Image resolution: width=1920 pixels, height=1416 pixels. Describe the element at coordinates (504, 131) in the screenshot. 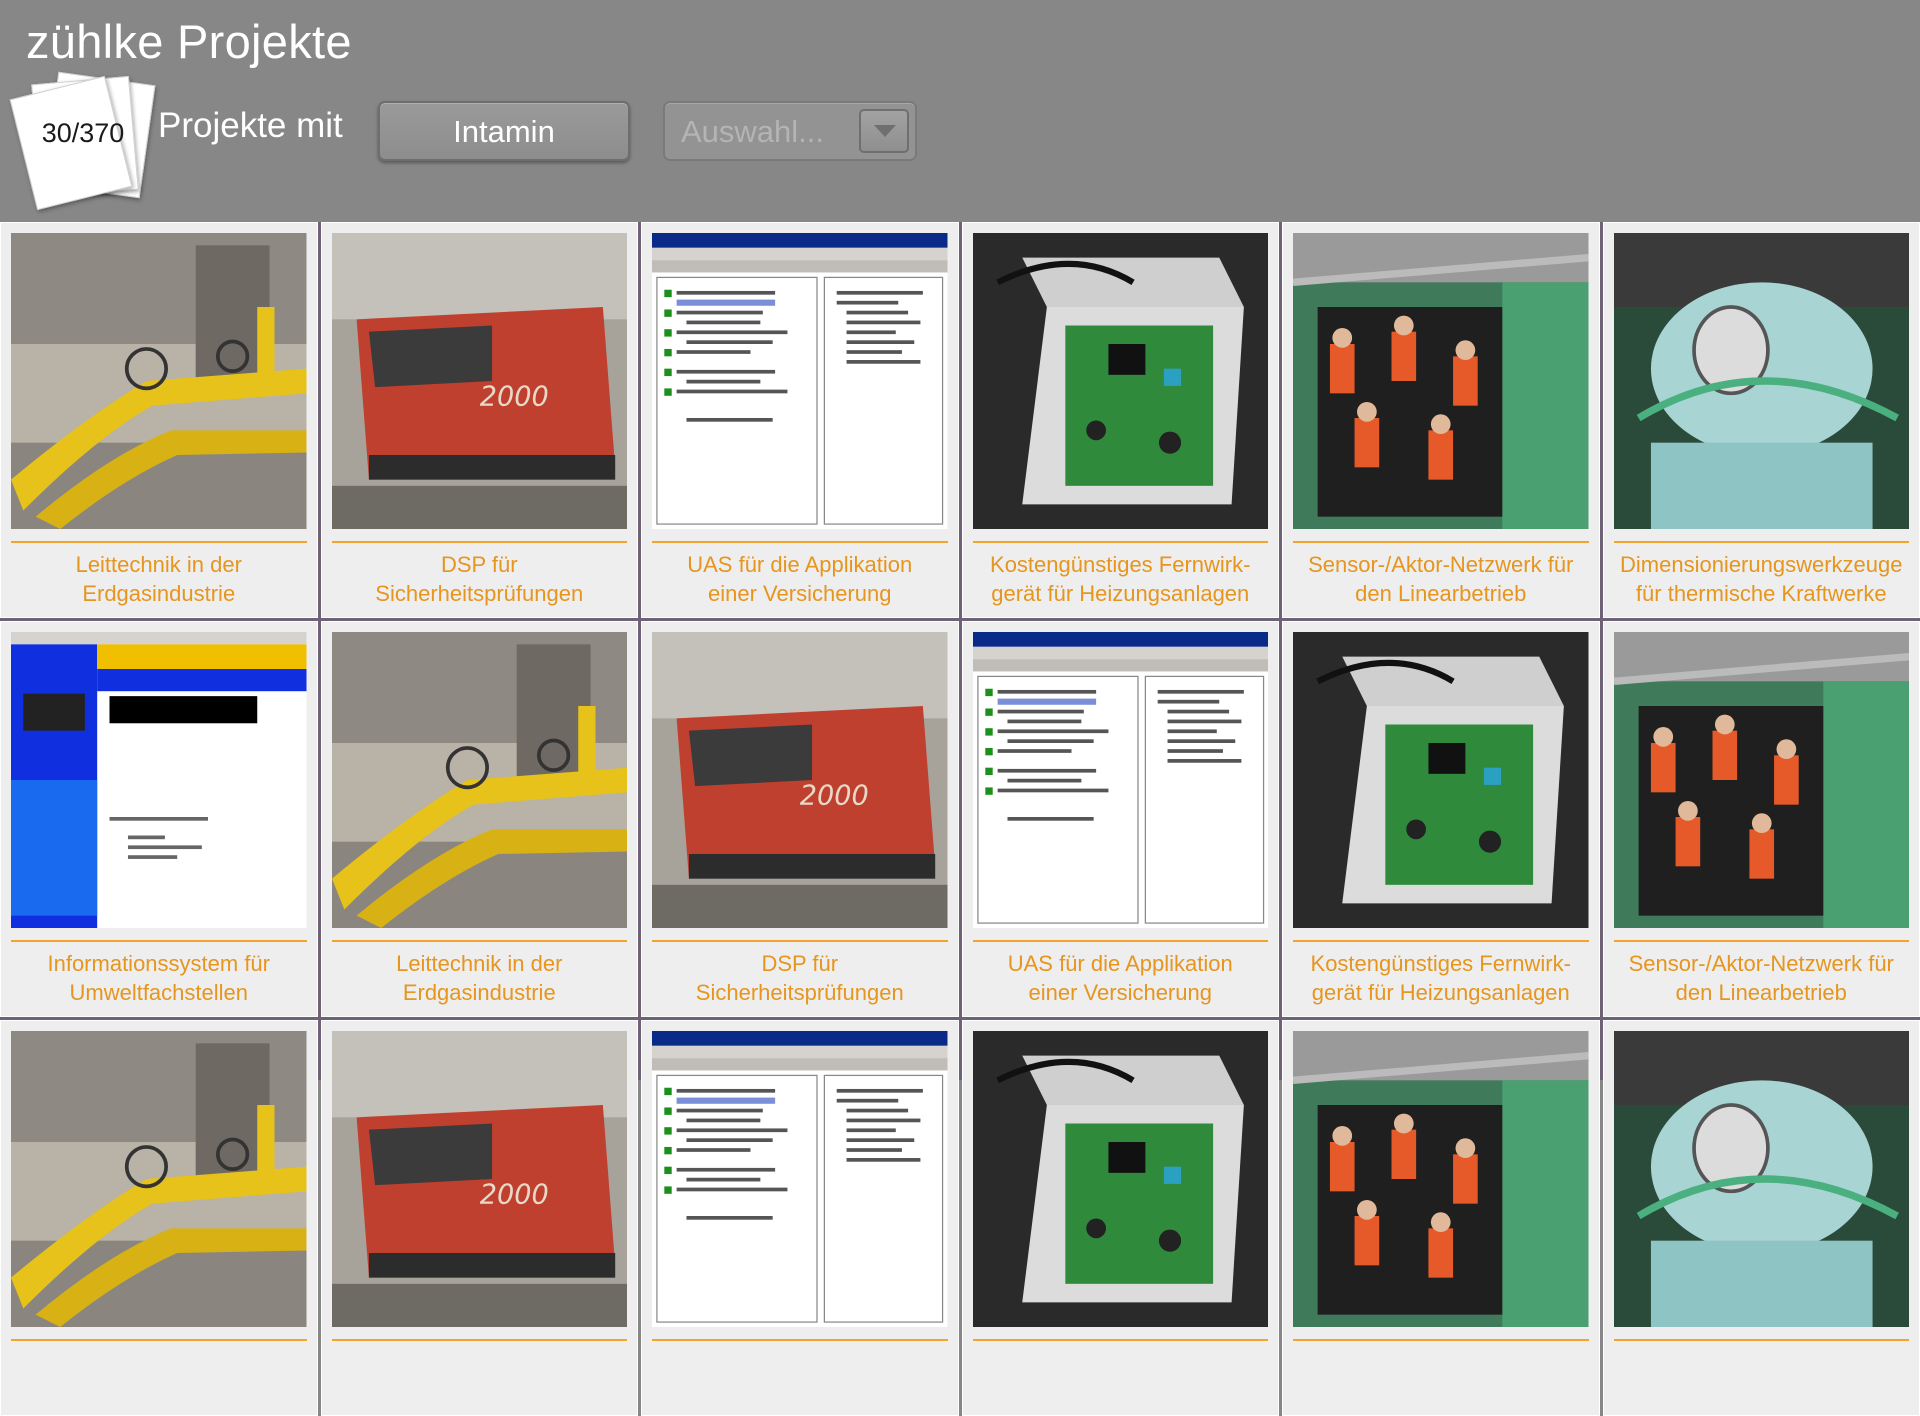

I see `filter-value-button: Intamin` at that location.